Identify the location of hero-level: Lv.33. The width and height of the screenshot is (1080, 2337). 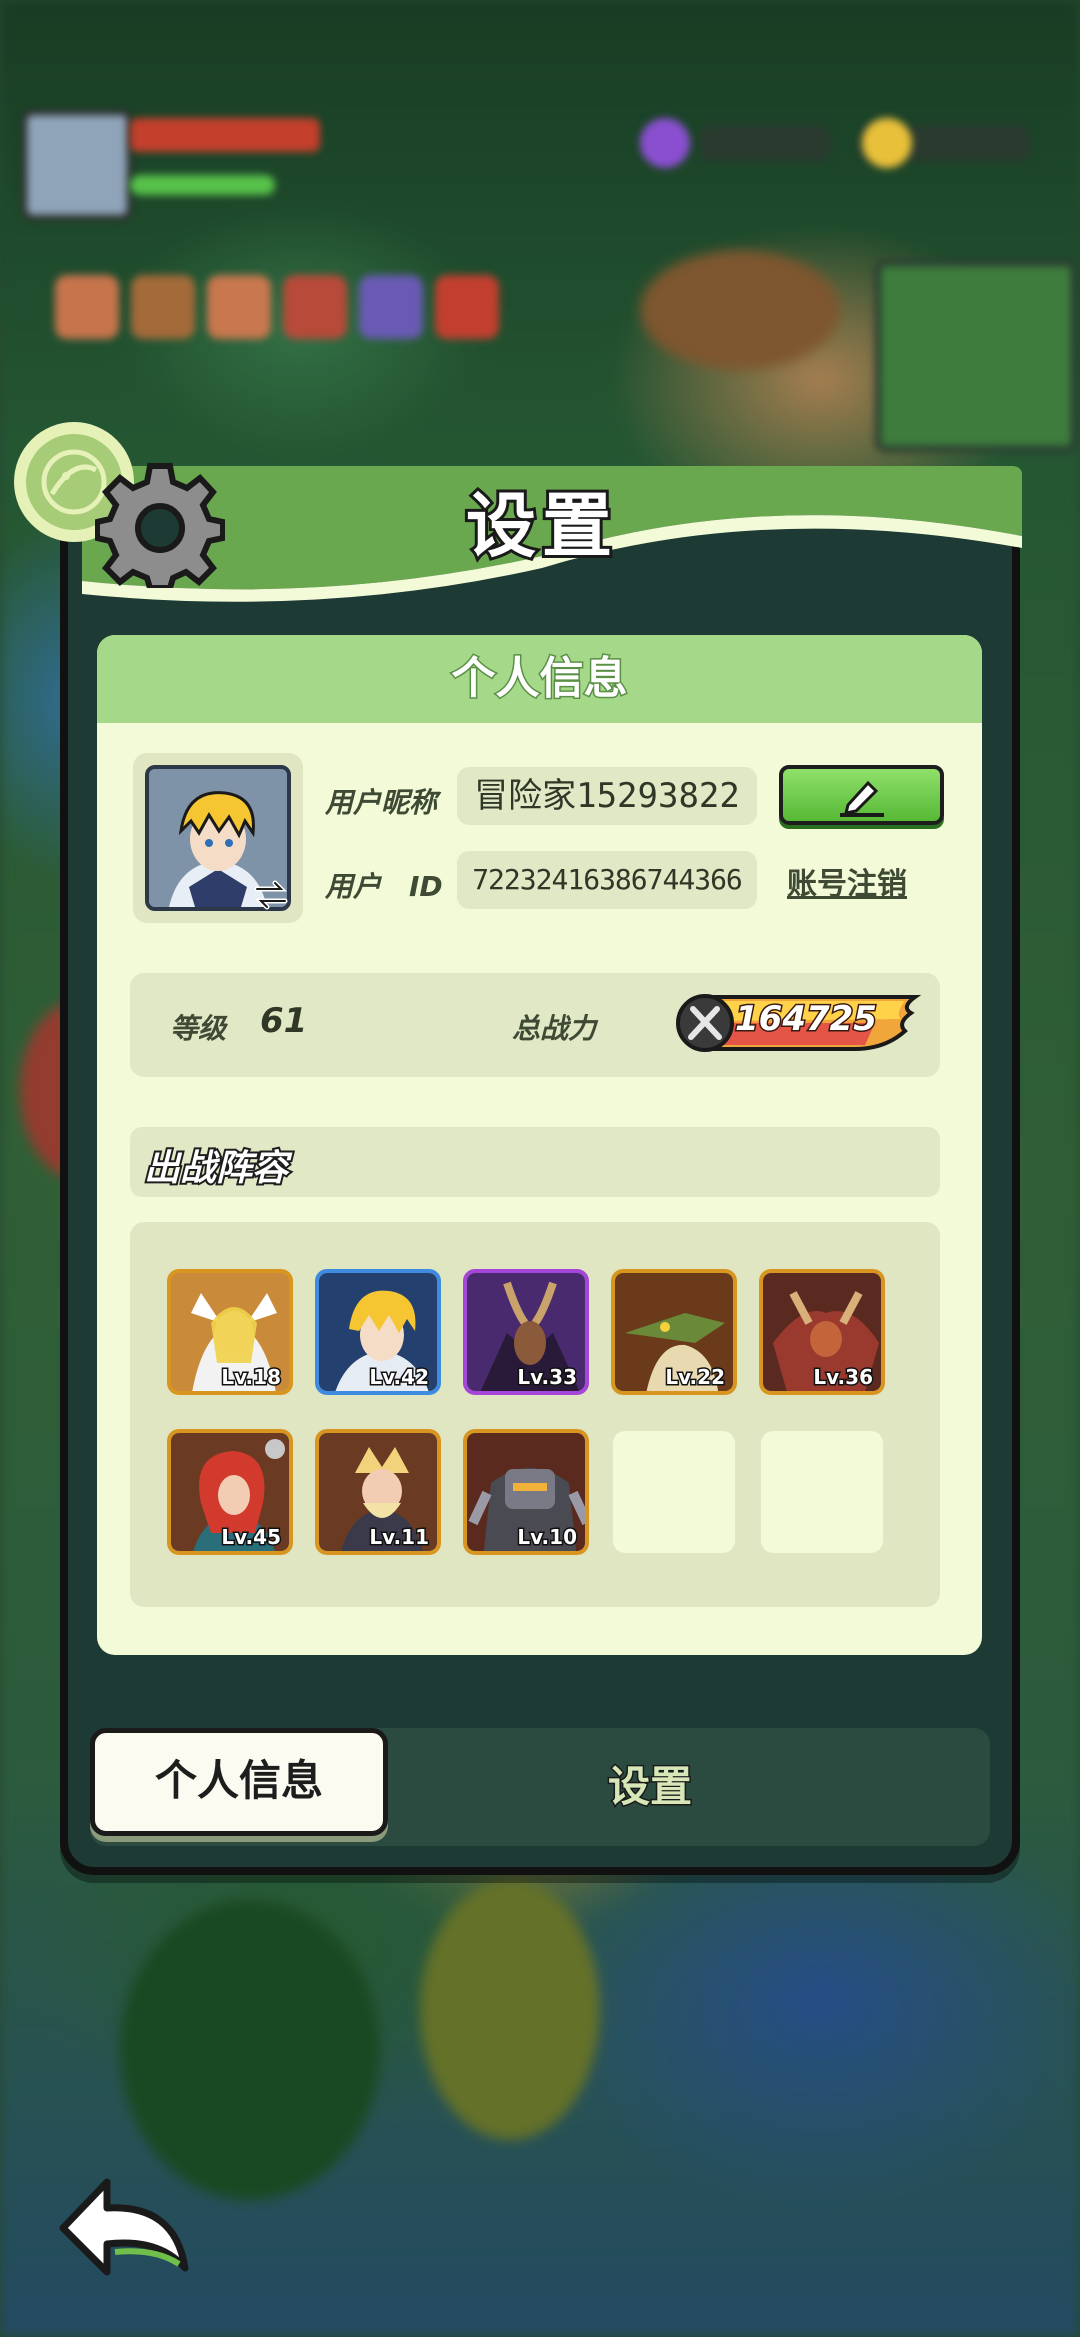
(547, 1377).